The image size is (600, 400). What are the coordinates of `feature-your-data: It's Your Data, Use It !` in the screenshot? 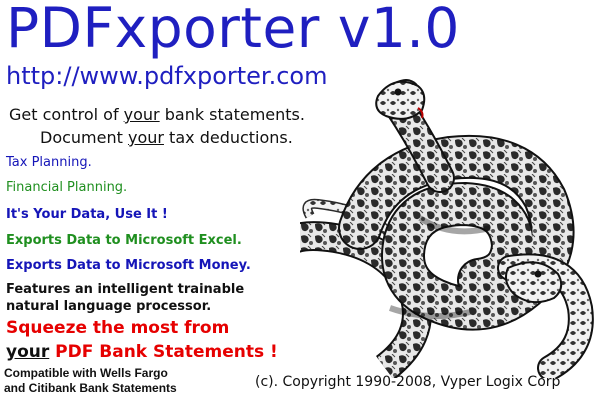 It's located at (87, 214).